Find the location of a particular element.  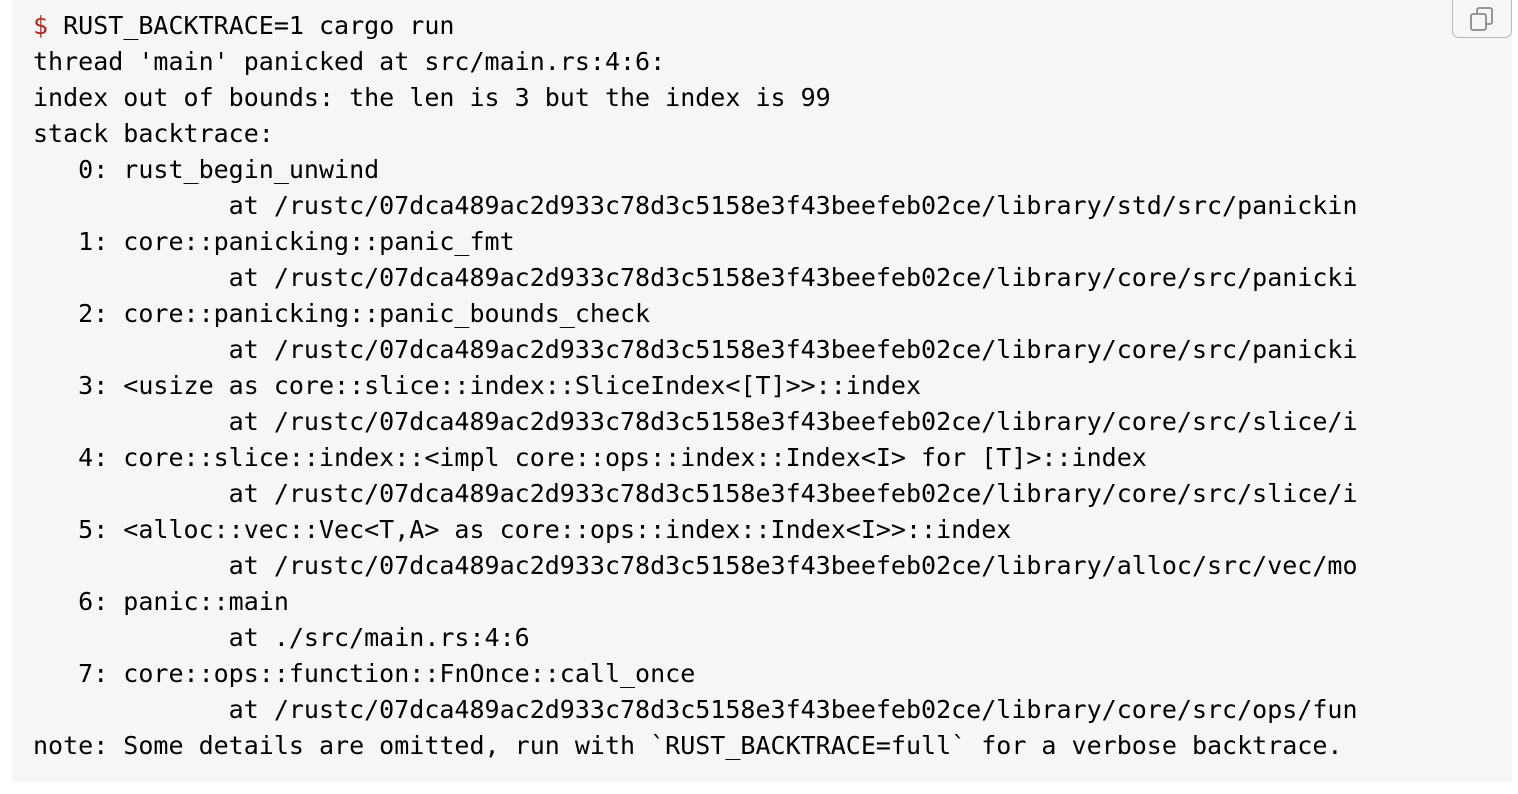

prompt-symbol: $ is located at coordinates (41, 25).